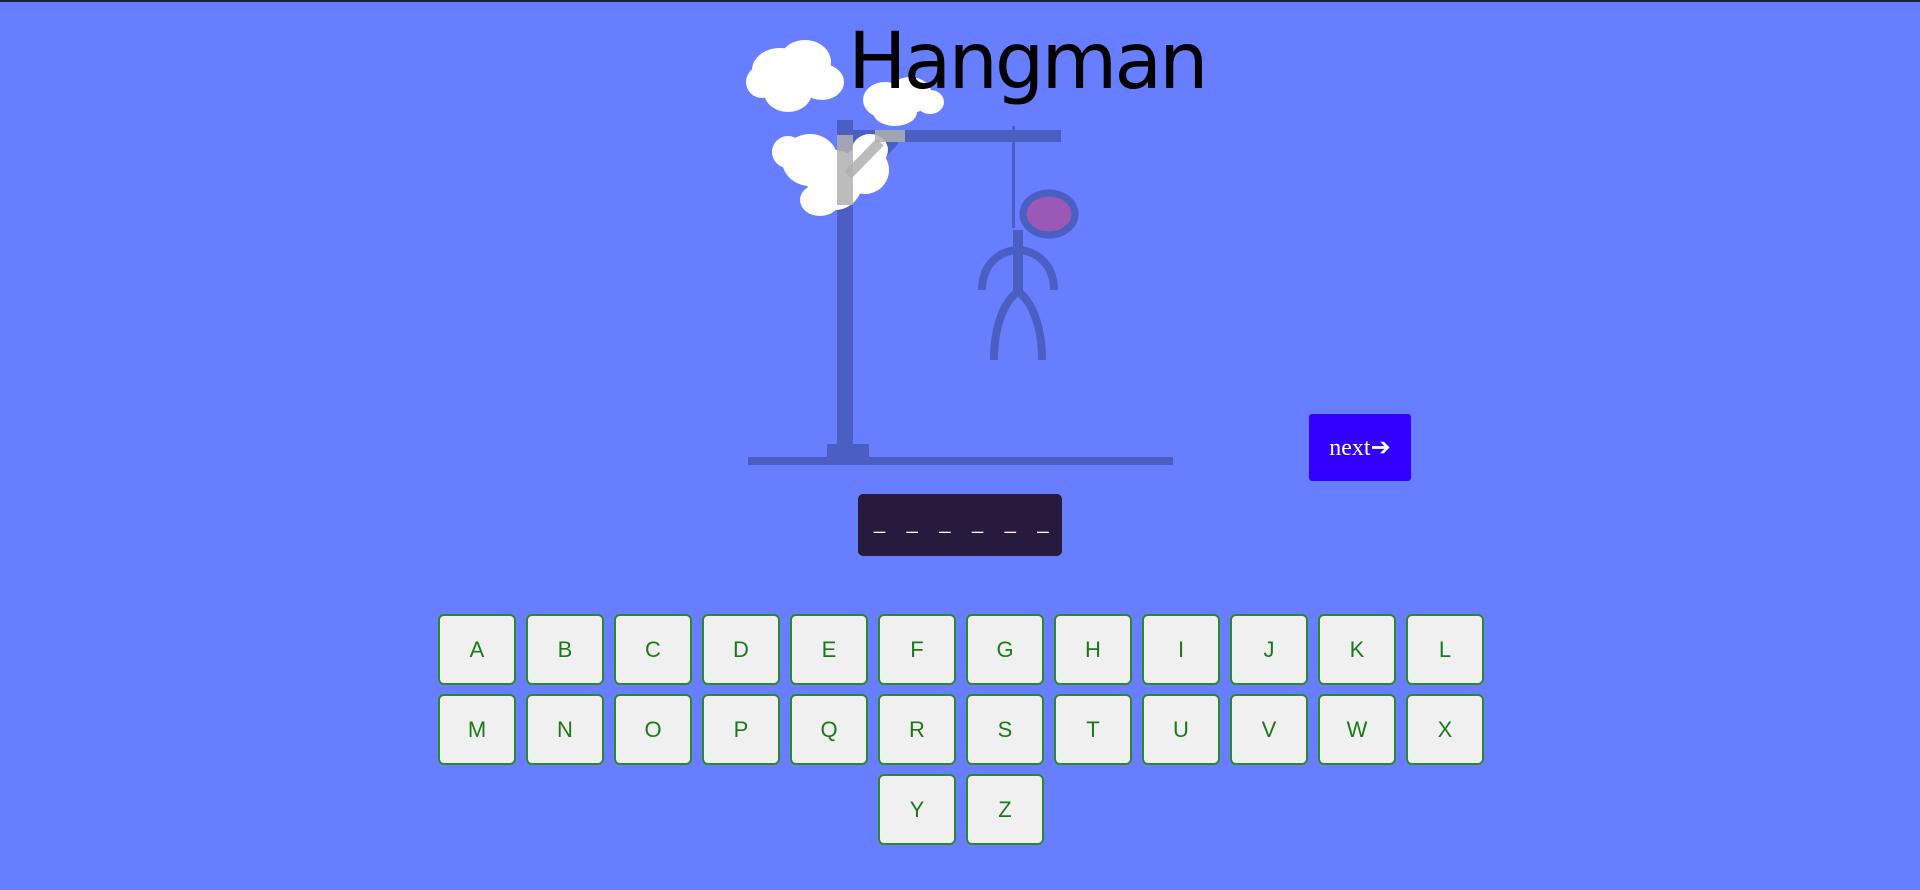 The height and width of the screenshot is (890, 1920). Describe the element at coordinates (1360, 447) in the screenshot. I see `next-button: next➔` at that location.